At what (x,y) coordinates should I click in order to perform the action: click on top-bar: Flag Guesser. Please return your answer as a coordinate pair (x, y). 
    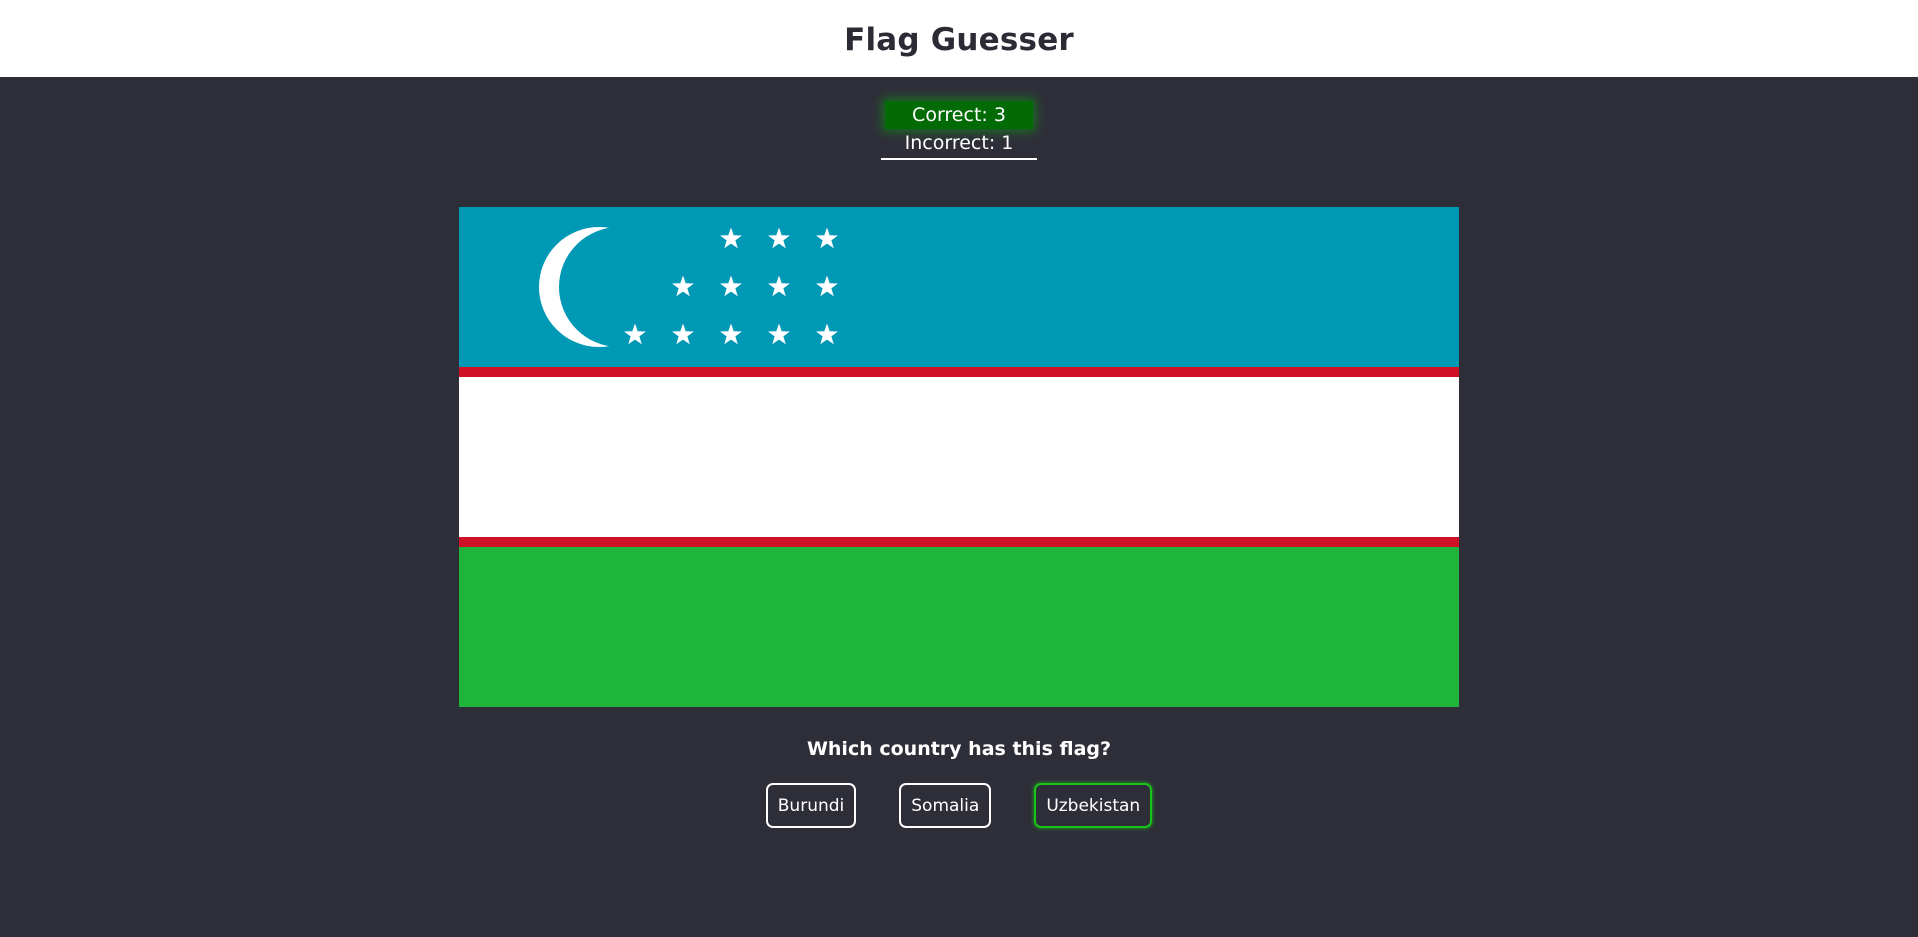
    Looking at the image, I should click on (959, 38).